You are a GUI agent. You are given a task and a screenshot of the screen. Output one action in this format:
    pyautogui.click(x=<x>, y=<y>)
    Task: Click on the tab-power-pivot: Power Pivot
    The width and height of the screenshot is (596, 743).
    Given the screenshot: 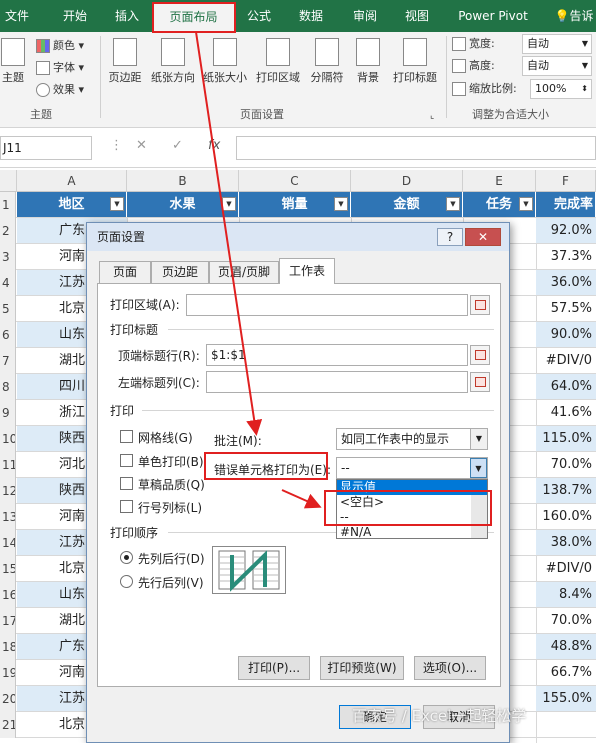 What is the action you would take?
    pyautogui.click(x=493, y=16)
    